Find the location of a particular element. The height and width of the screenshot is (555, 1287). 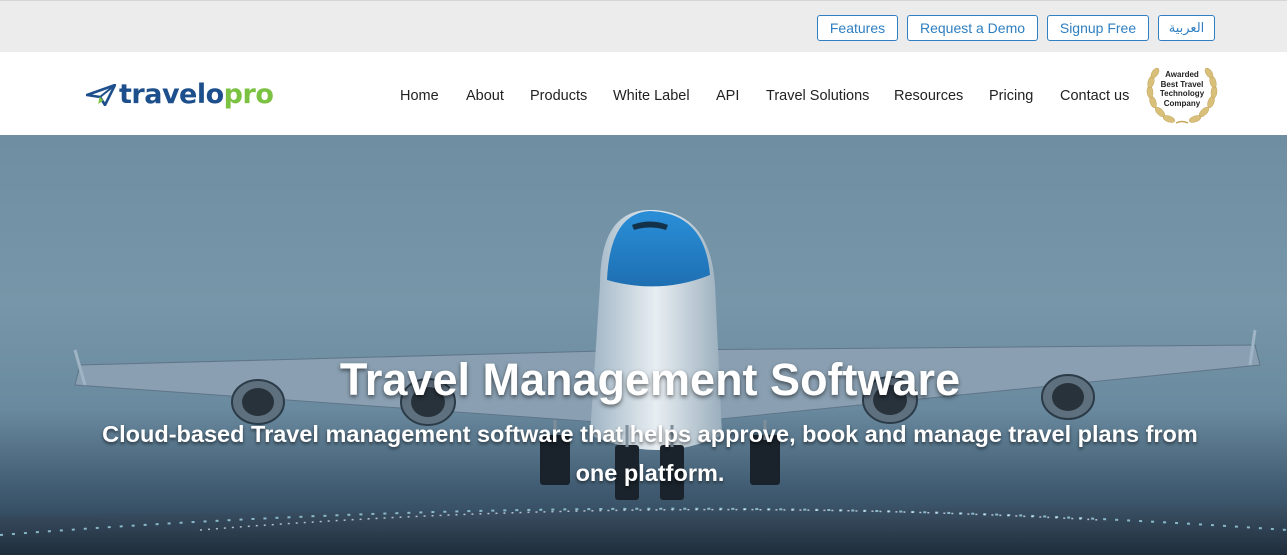

signup-free-button: Signup Free is located at coordinates (1098, 28).